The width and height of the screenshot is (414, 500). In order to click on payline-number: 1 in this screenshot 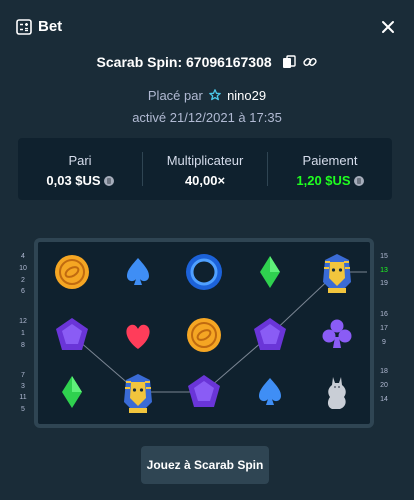, I will do `click(23, 333)`.